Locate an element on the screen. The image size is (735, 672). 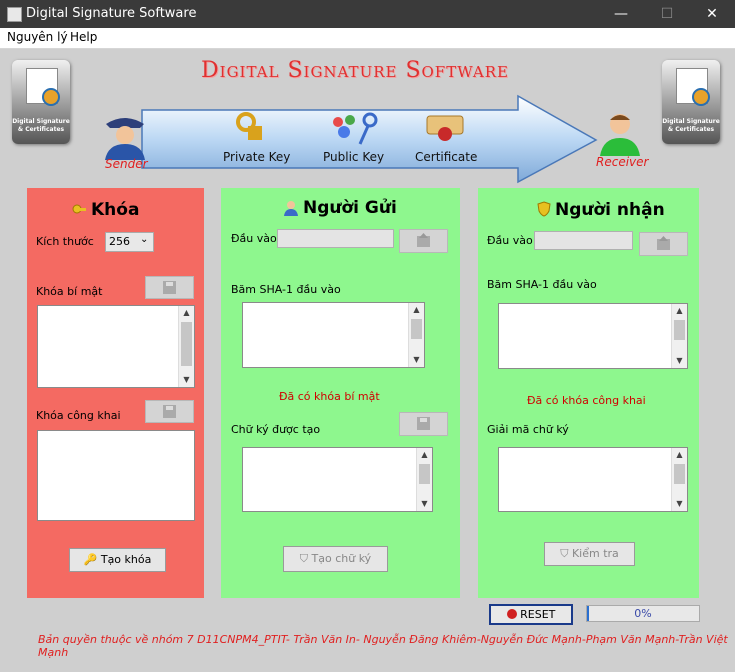
receiver-hash-textarea: ▲ ▼ is located at coordinates (593, 336).